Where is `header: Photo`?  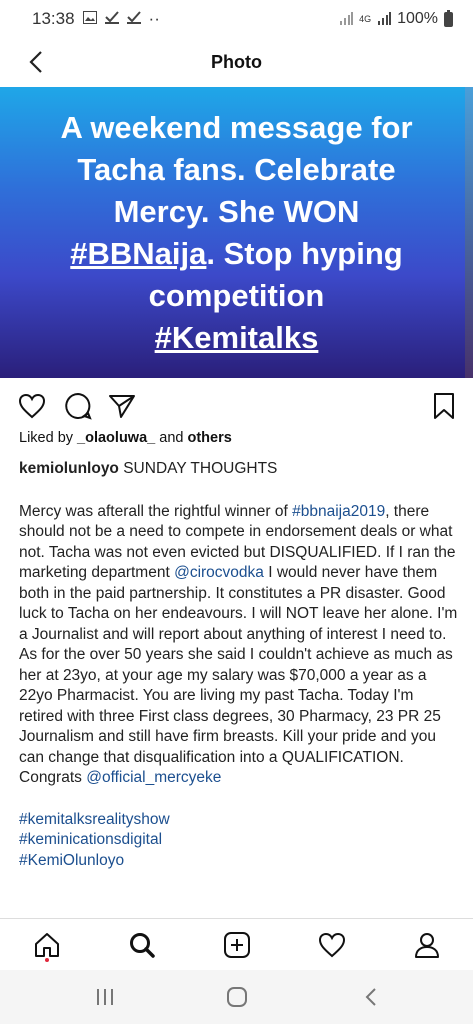 header: Photo is located at coordinates (236, 62).